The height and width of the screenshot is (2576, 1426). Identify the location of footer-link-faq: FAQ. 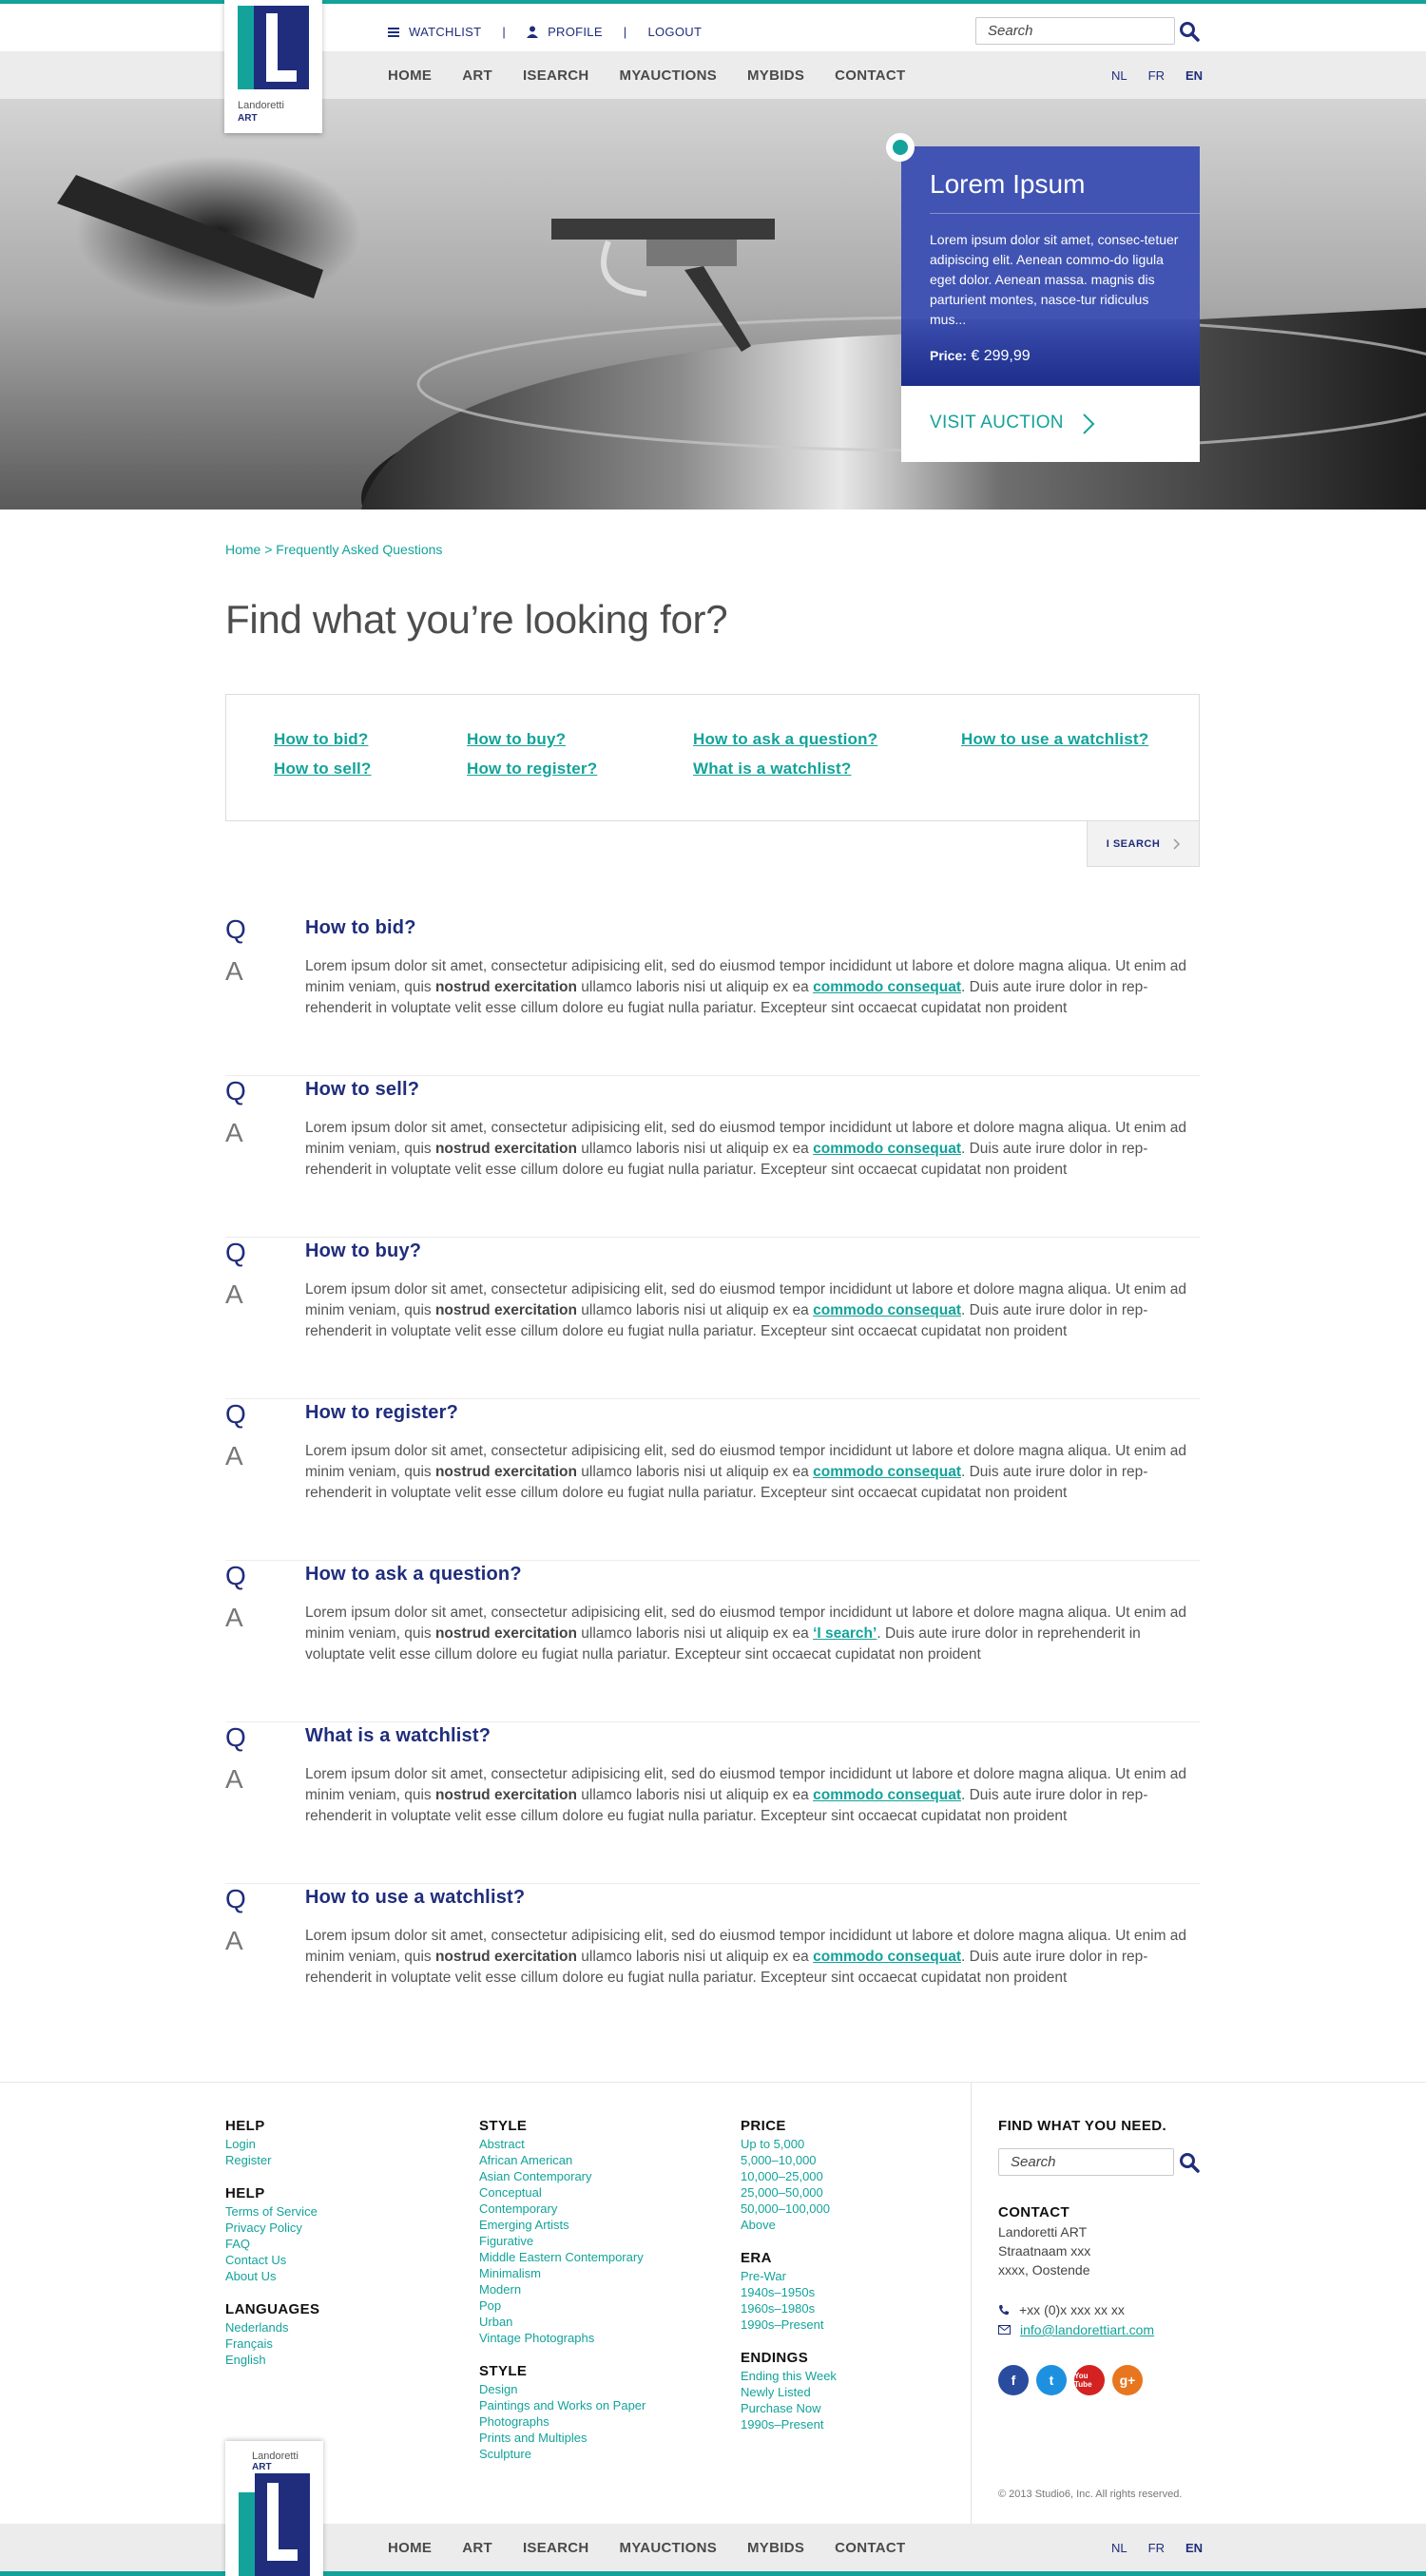
(272, 2244).